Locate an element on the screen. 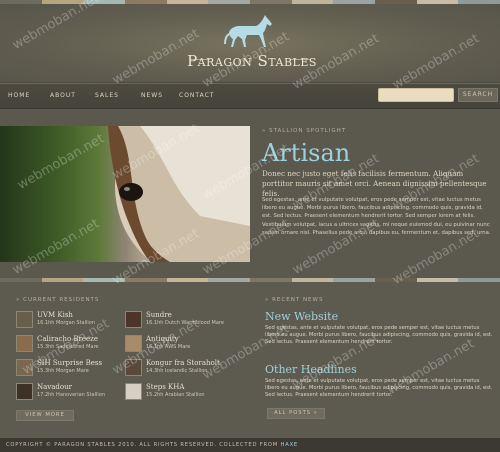 The width and height of the screenshot is (500, 452). resident-name: UVM Kish is located at coordinates (55, 315).